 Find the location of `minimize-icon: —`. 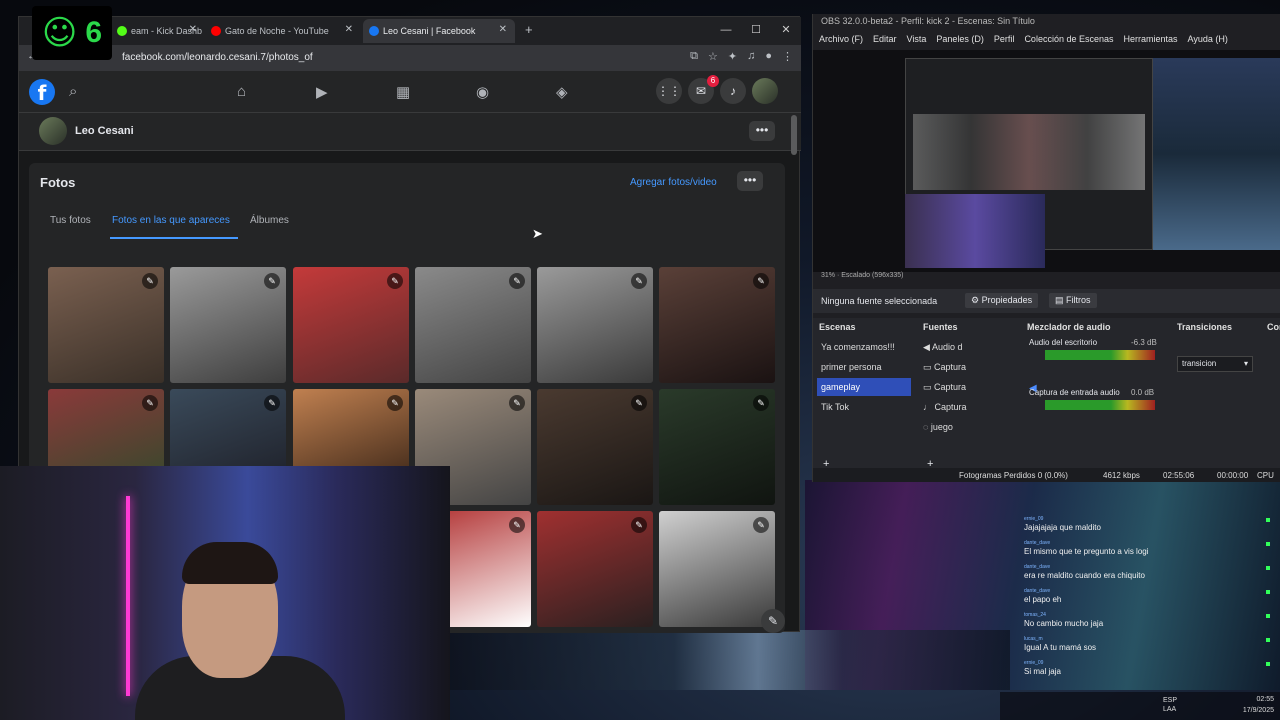

minimize-icon: — is located at coordinates (726, 31).